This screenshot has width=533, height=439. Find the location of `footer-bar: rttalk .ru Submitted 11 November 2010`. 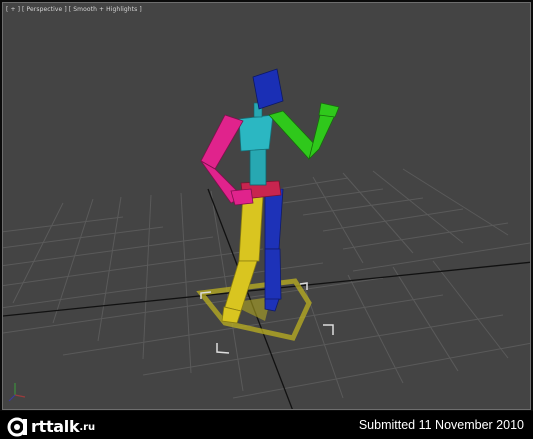

footer-bar: rttalk .ru Submitted 11 November 2010 is located at coordinates (266, 425).